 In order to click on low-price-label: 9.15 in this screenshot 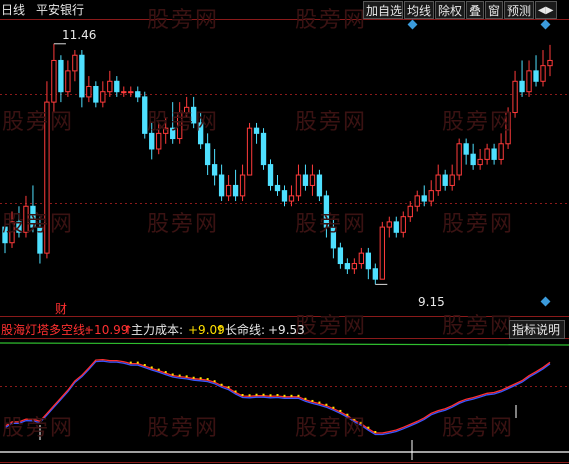, I will do `click(431, 302)`.